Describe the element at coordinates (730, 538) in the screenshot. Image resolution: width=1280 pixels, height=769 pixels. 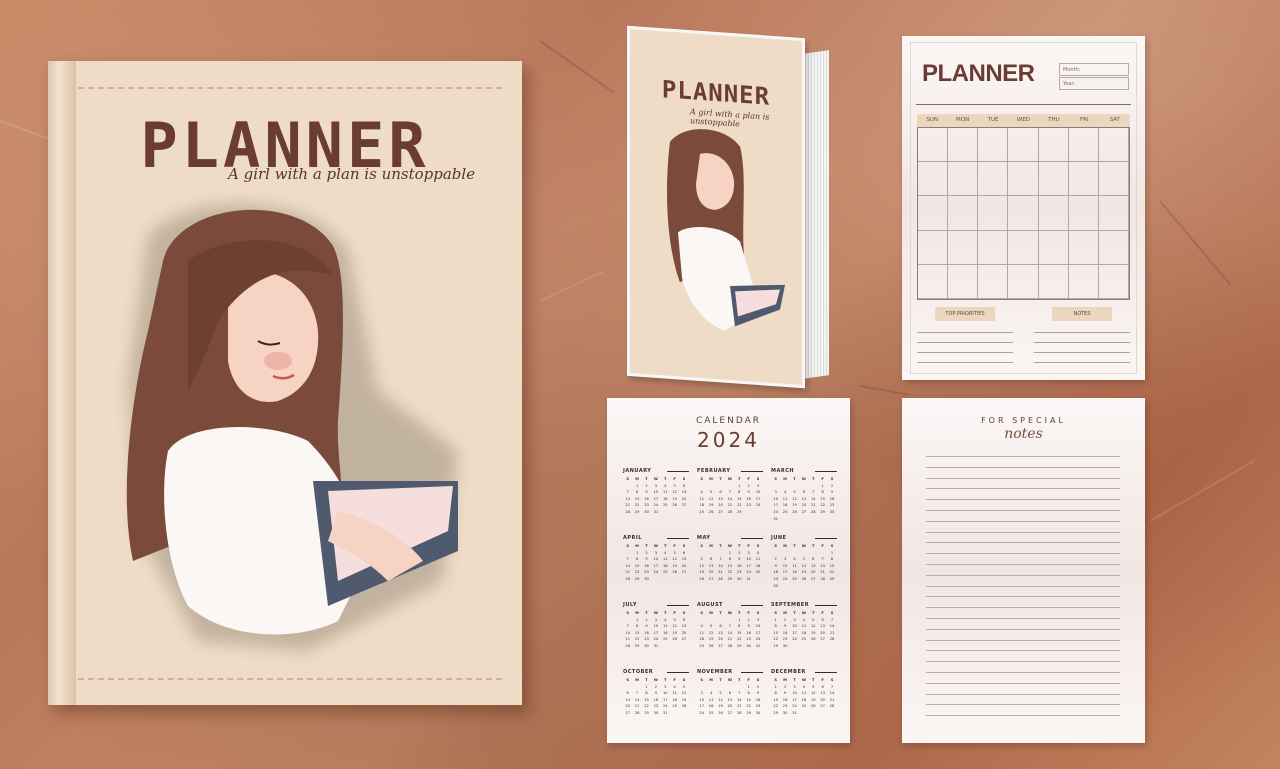
I see `month-name: MAY` at that location.